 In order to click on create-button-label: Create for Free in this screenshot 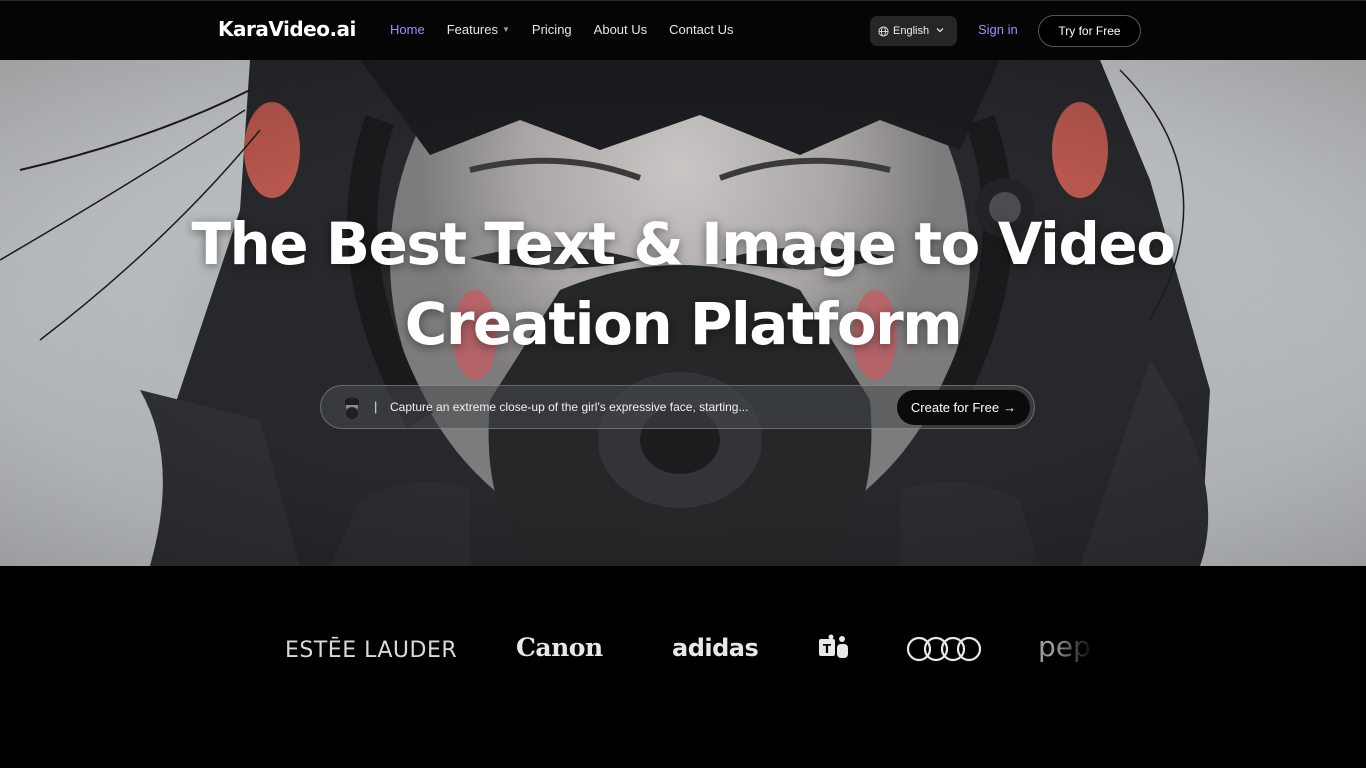, I will do `click(955, 407)`.